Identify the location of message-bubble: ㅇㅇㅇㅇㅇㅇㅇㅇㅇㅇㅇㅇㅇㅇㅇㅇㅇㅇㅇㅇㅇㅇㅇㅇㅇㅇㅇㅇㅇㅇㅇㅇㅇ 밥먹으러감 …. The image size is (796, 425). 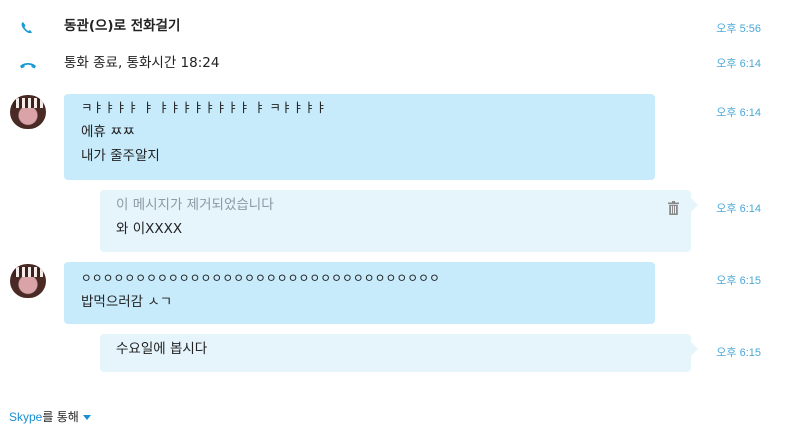
(359, 293).